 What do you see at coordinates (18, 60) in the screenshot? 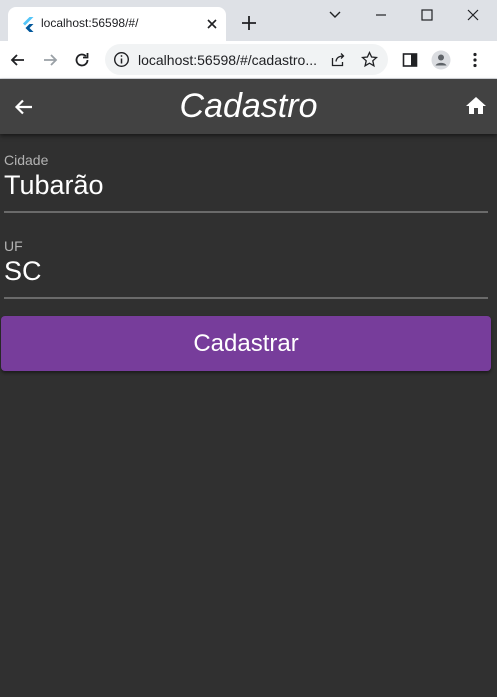
I see `back-arrow-icon` at bounding box center [18, 60].